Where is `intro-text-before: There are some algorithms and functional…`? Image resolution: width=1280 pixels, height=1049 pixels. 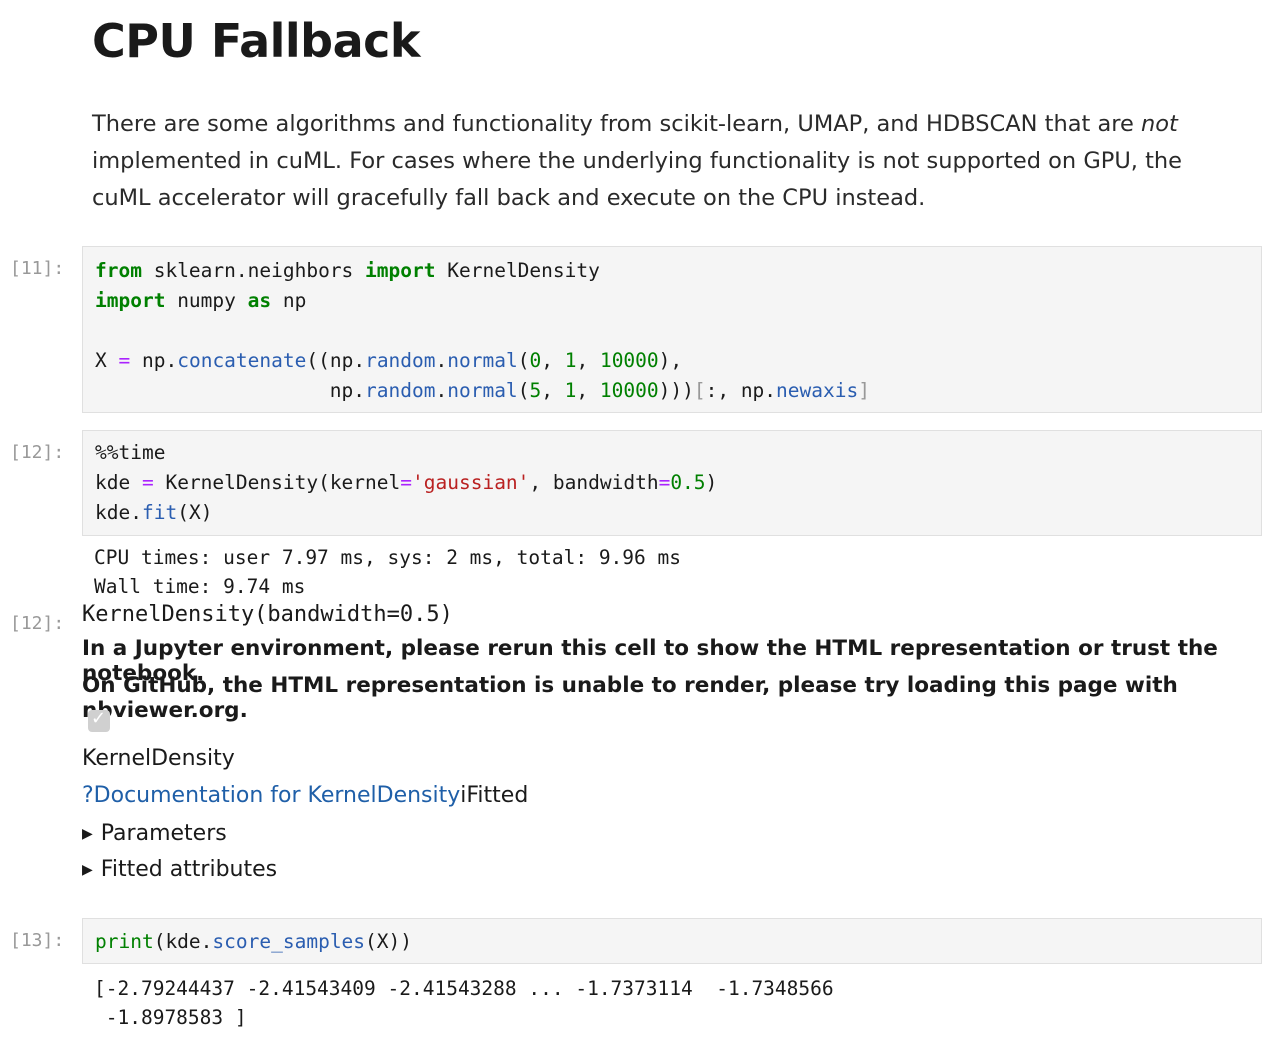 intro-text-before: There are some algorithms and functional… is located at coordinates (617, 124).